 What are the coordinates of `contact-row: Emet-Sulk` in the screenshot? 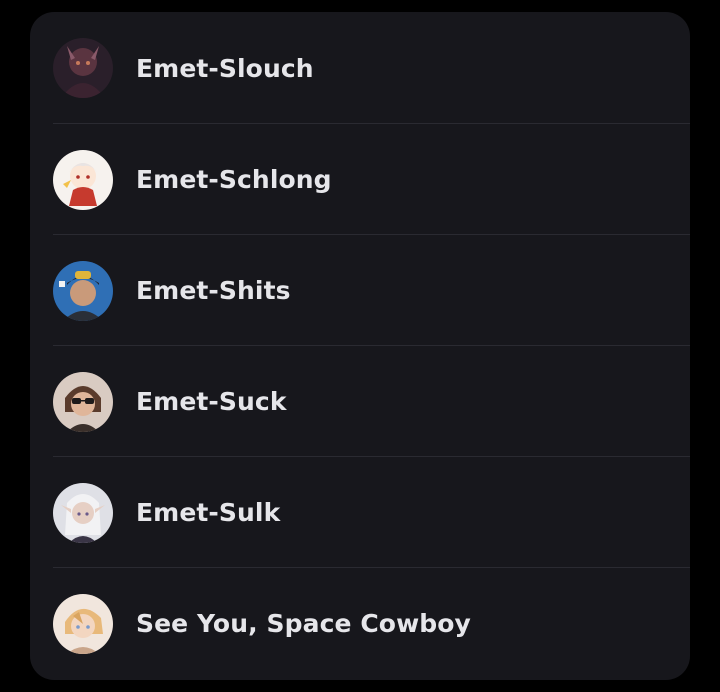 It's located at (360, 512).